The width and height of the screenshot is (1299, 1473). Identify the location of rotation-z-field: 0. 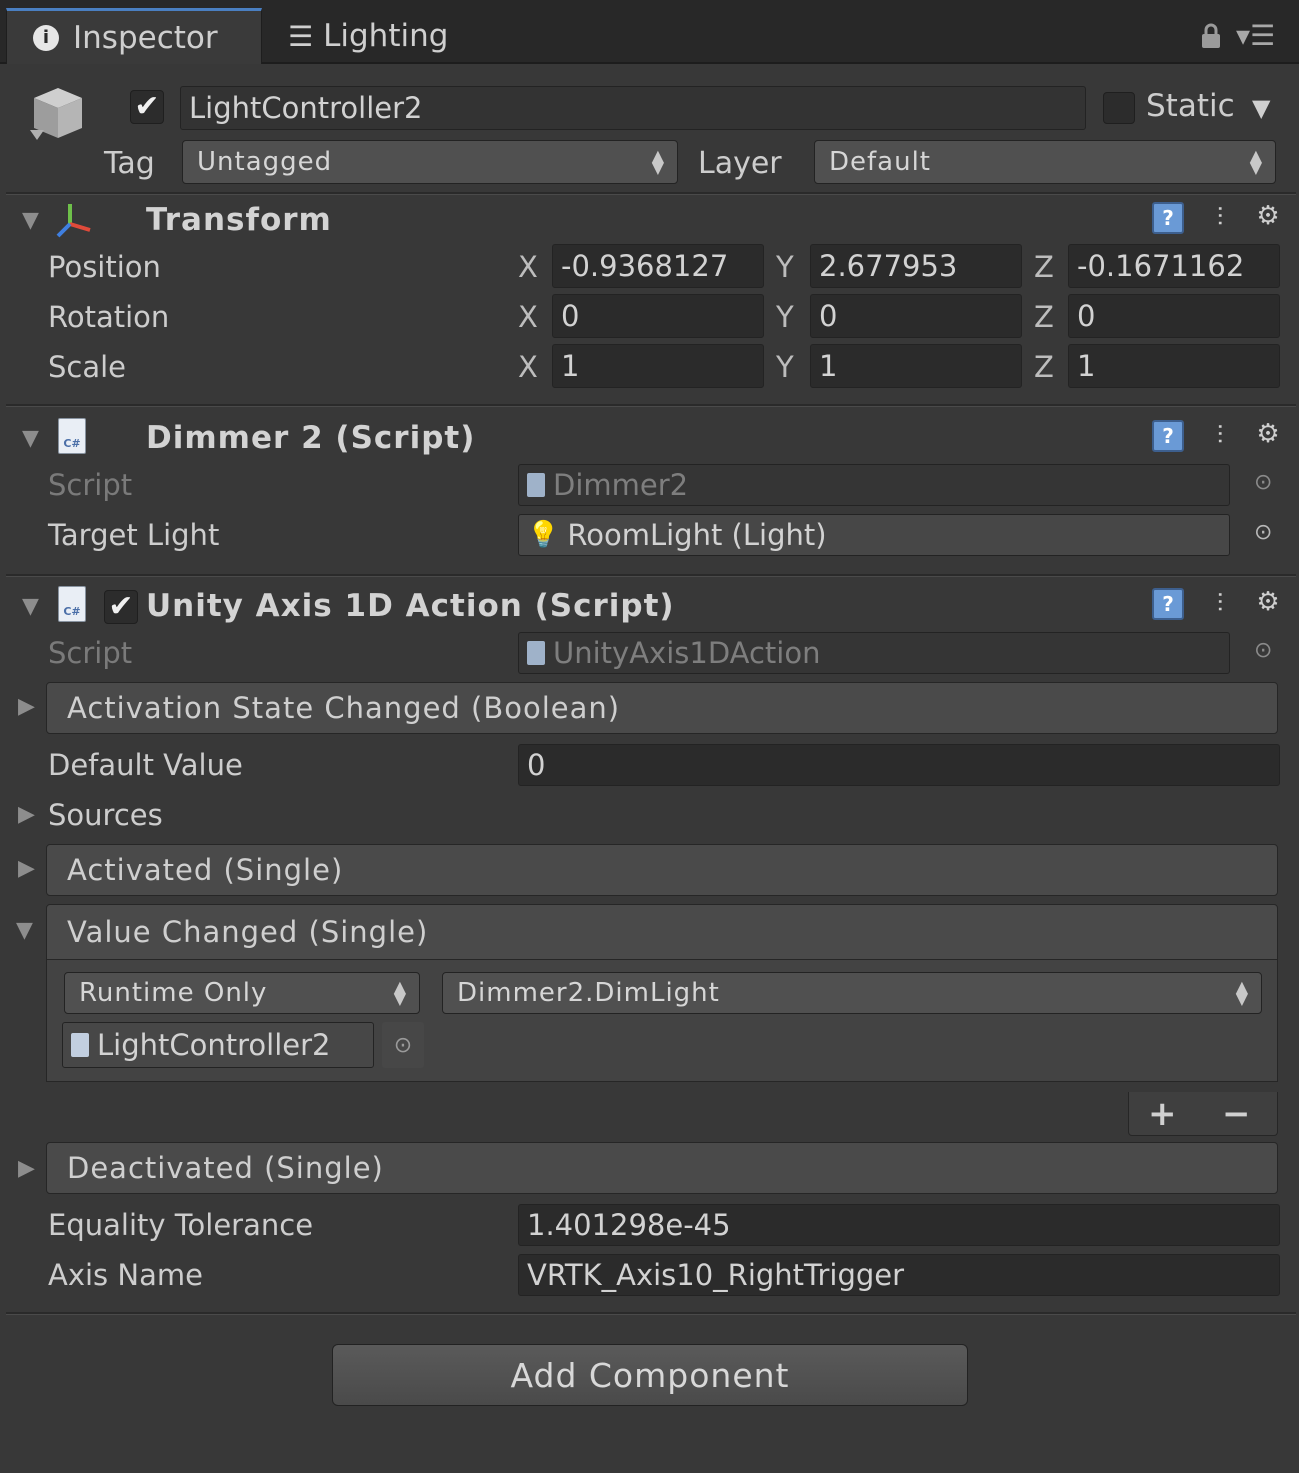
(1174, 316).